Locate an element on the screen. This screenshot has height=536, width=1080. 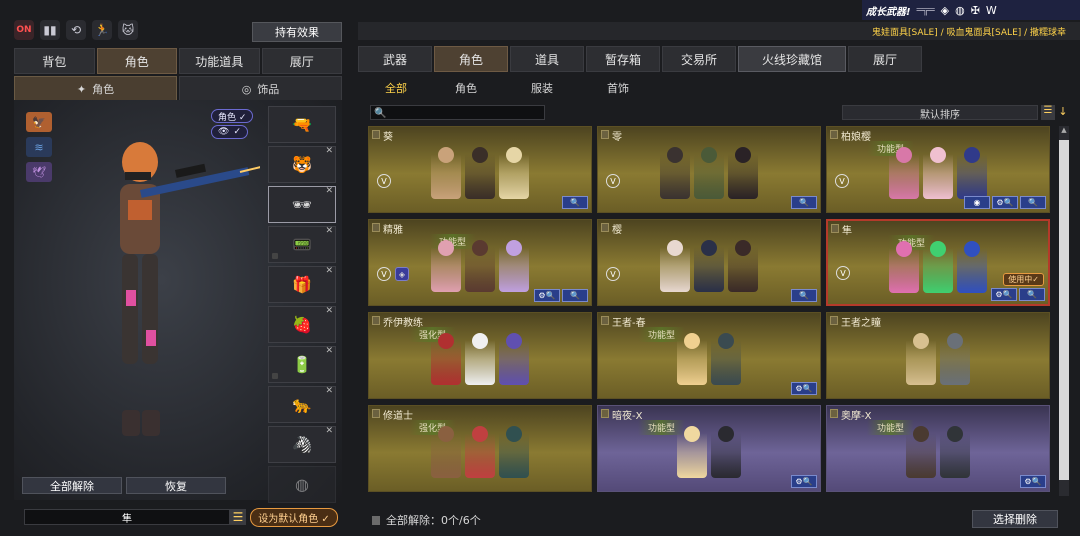
eagle-icon: 🦅 is located at coordinates (39, 122).